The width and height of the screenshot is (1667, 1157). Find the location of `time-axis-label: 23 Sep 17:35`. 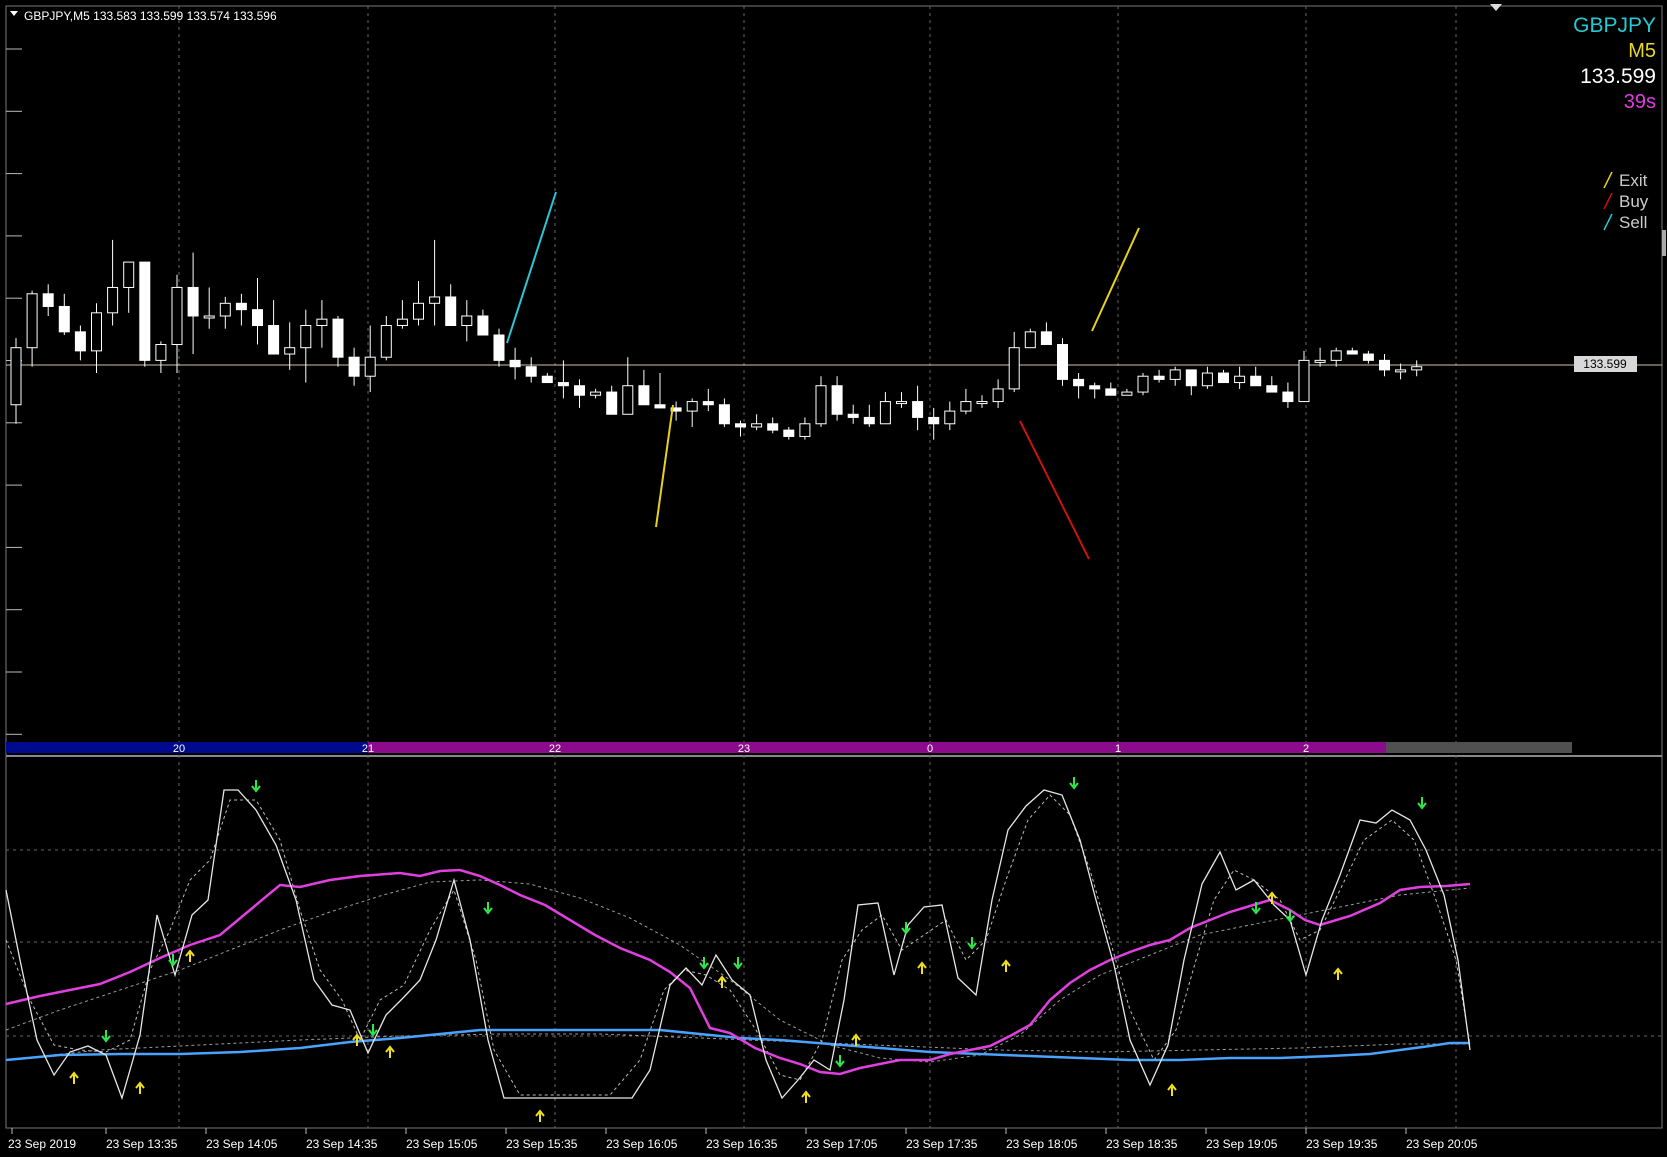

time-axis-label: 23 Sep 17:35 is located at coordinates (942, 1144).